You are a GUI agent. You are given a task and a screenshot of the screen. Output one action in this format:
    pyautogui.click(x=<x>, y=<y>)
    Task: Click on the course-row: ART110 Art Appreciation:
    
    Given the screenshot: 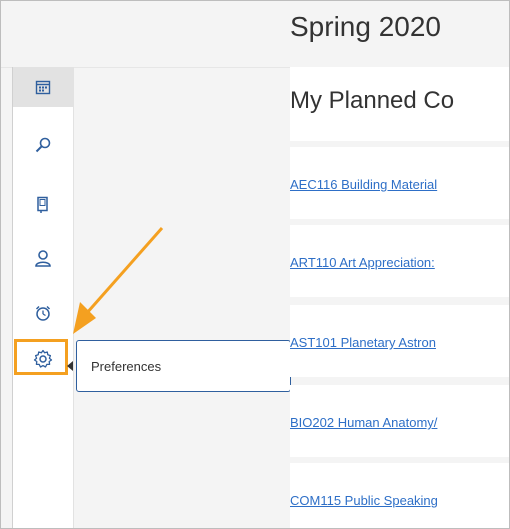 What is the action you would take?
    pyautogui.click(x=399, y=261)
    